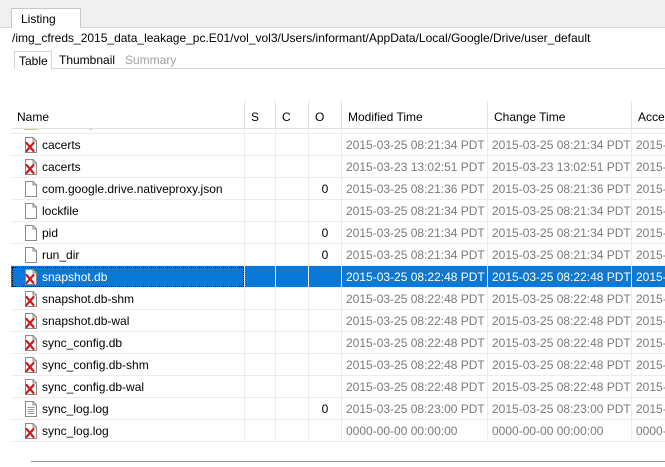  What do you see at coordinates (50, 233) in the screenshot?
I see `name-cell-text: pid` at bounding box center [50, 233].